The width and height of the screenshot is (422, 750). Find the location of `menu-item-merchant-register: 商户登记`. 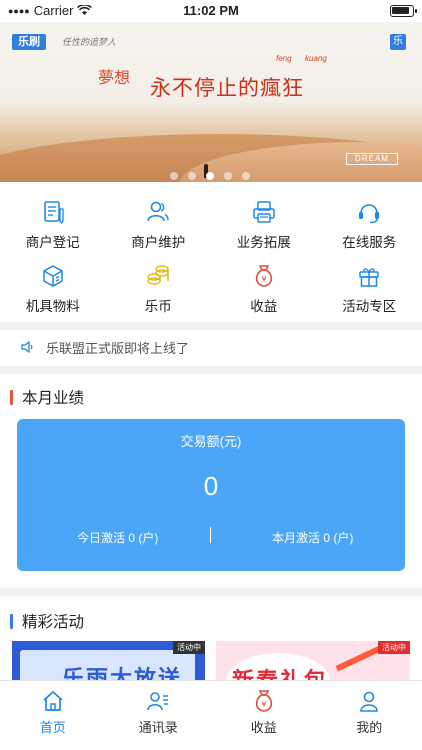

menu-item-merchant-register: 商户登记 is located at coordinates (53, 222).